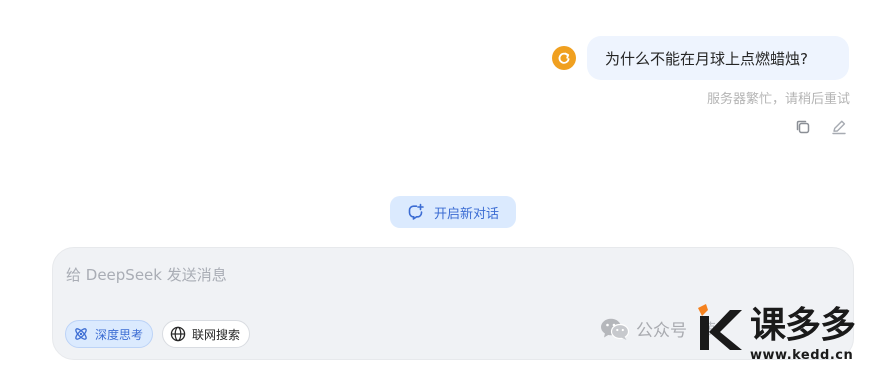  What do you see at coordinates (615, 329) in the screenshot?
I see `wechat-icon` at bounding box center [615, 329].